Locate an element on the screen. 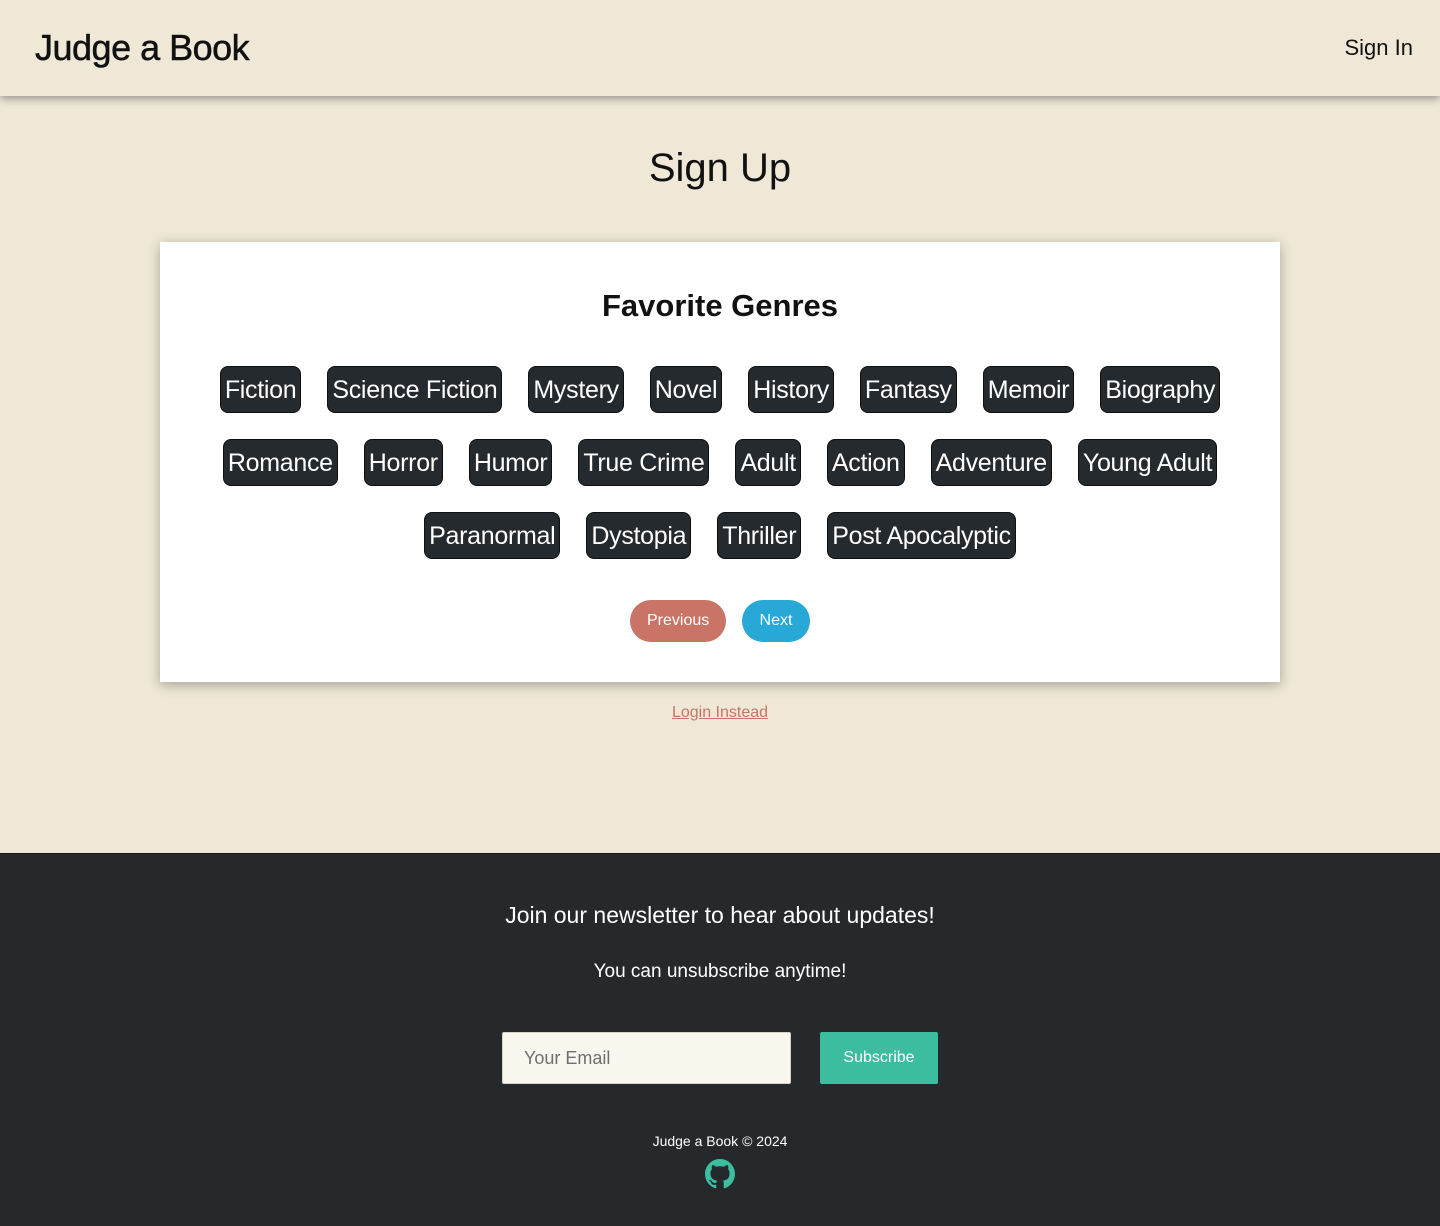 The image size is (1440, 1226). genre-button: Action is located at coordinates (865, 462).